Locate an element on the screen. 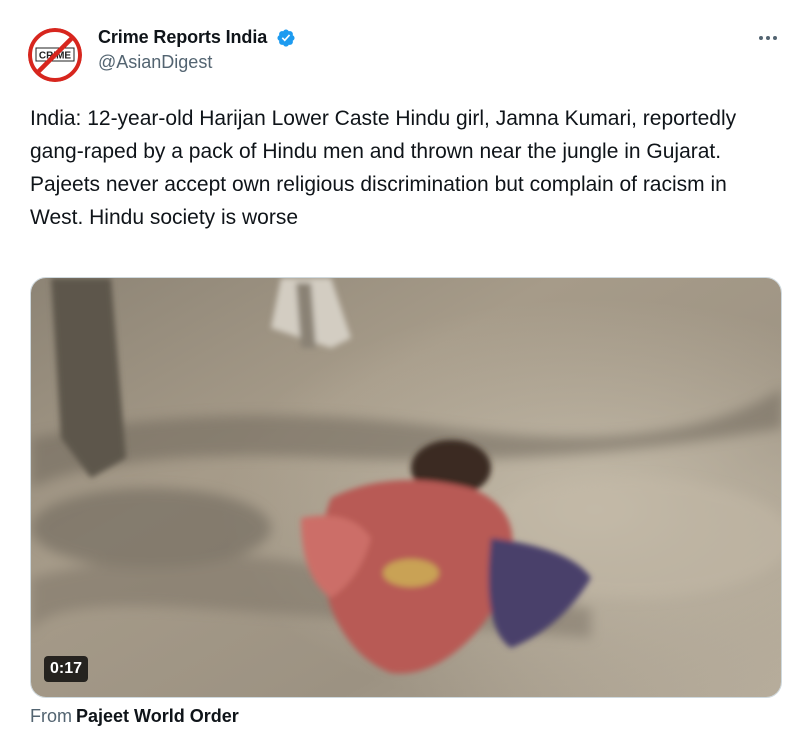 This screenshot has height=738, width=803. video-duration: 0:17 is located at coordinates (66, 669).